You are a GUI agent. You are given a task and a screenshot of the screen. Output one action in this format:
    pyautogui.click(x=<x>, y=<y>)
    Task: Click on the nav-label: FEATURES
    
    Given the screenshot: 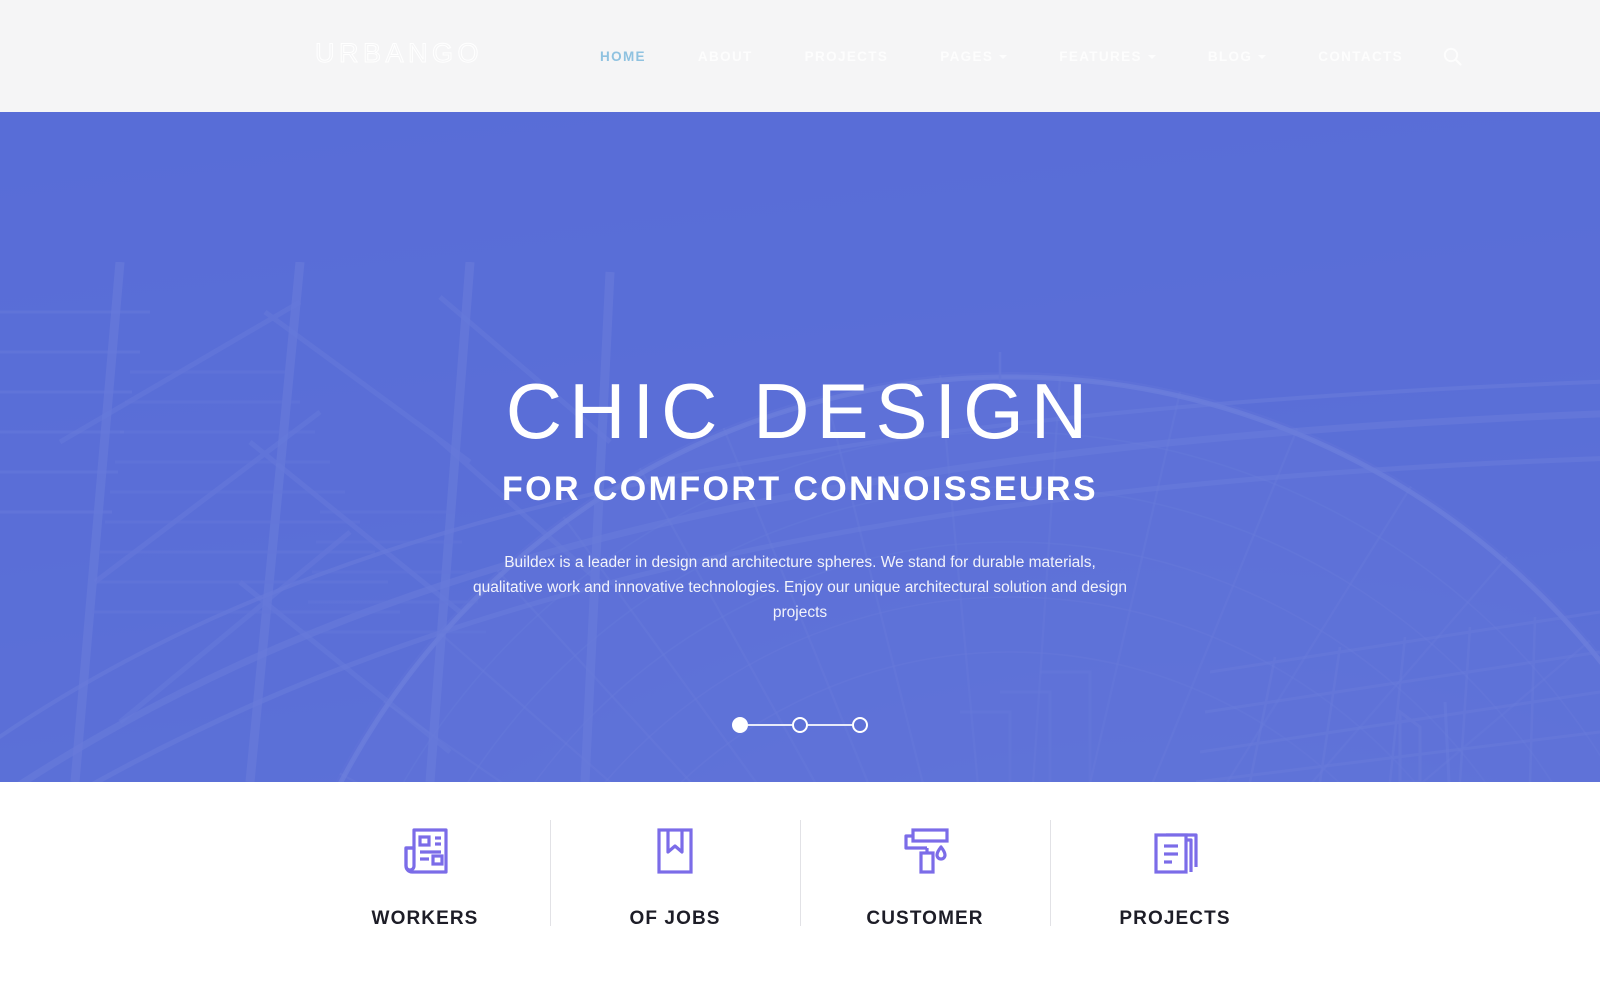 What is the action you would take?
    pyautogui.click(x=1100, y=56)
    